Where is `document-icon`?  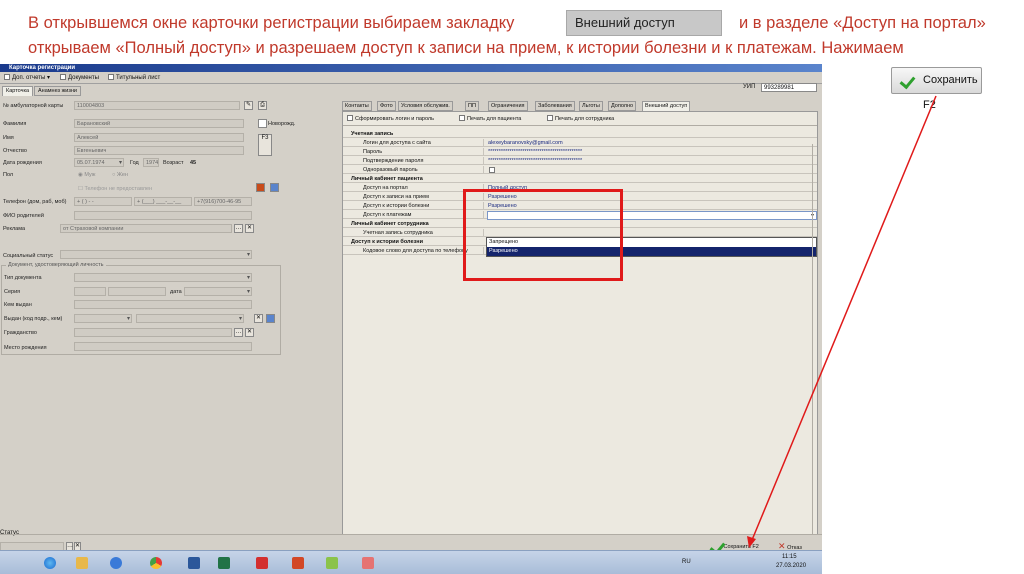
document-icon is located at coordinates (63, 77).